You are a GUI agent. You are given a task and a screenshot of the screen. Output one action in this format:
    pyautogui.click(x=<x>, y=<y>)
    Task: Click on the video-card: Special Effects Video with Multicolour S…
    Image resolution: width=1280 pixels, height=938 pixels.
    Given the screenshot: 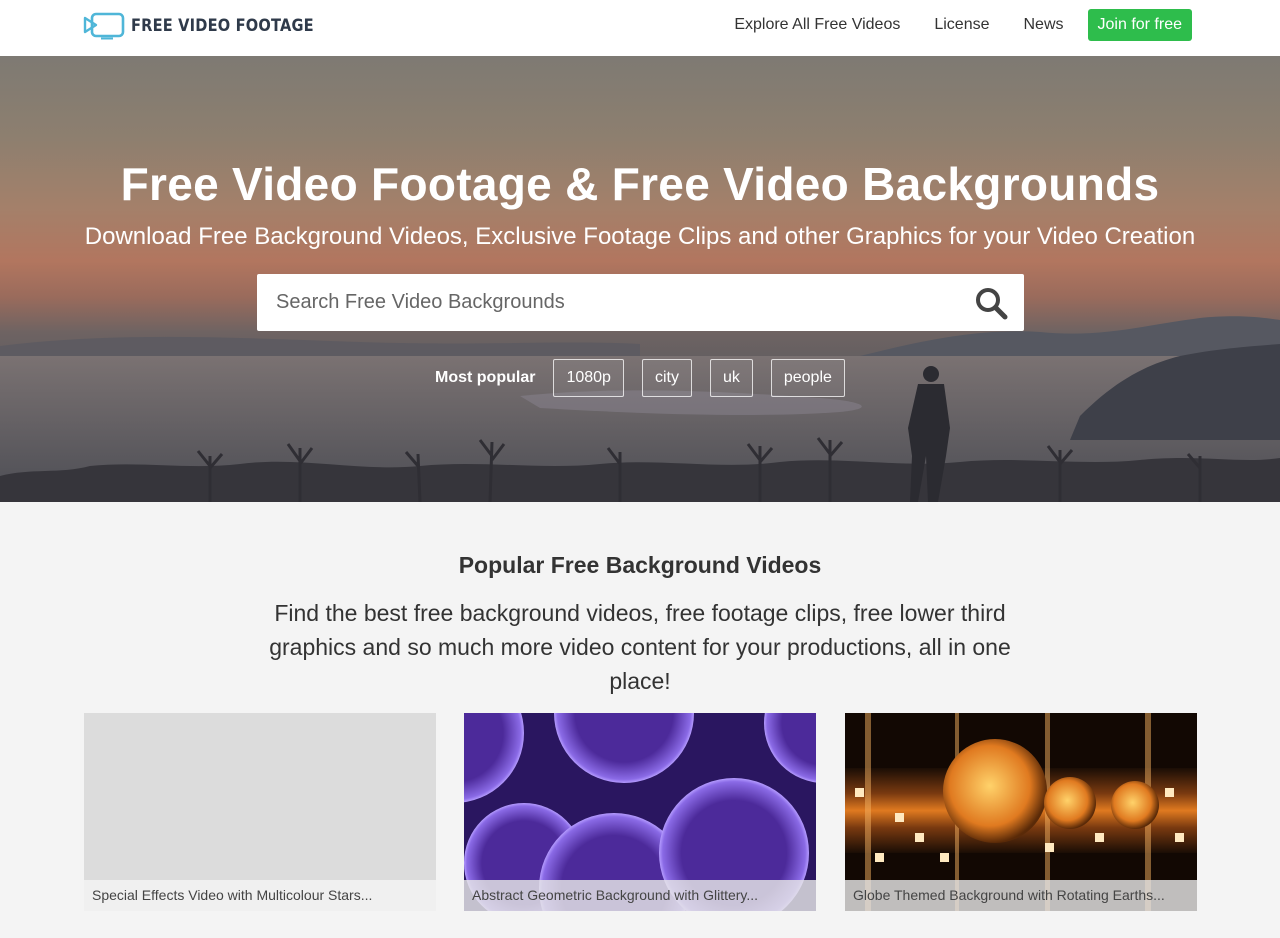 What is the action you would take?
    pyautogui.click(x=260, y=812)
    